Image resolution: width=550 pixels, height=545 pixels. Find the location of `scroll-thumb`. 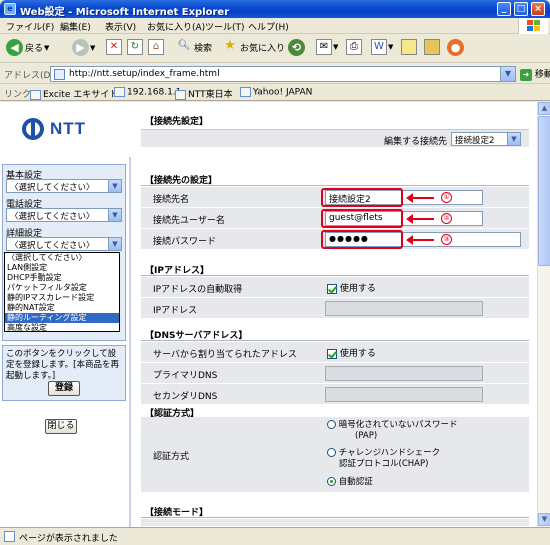

scroll-thumb is located at coordinates (544, 191).